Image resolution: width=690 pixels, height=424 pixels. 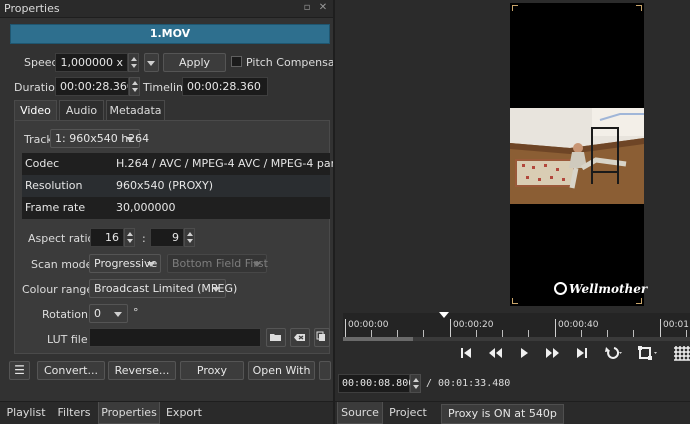 What do you see at coordinates (502, 414) in the screenshot?
I see `proxy-status-badge: Proxy is ON at 540p` at bounding box center [502, 414].